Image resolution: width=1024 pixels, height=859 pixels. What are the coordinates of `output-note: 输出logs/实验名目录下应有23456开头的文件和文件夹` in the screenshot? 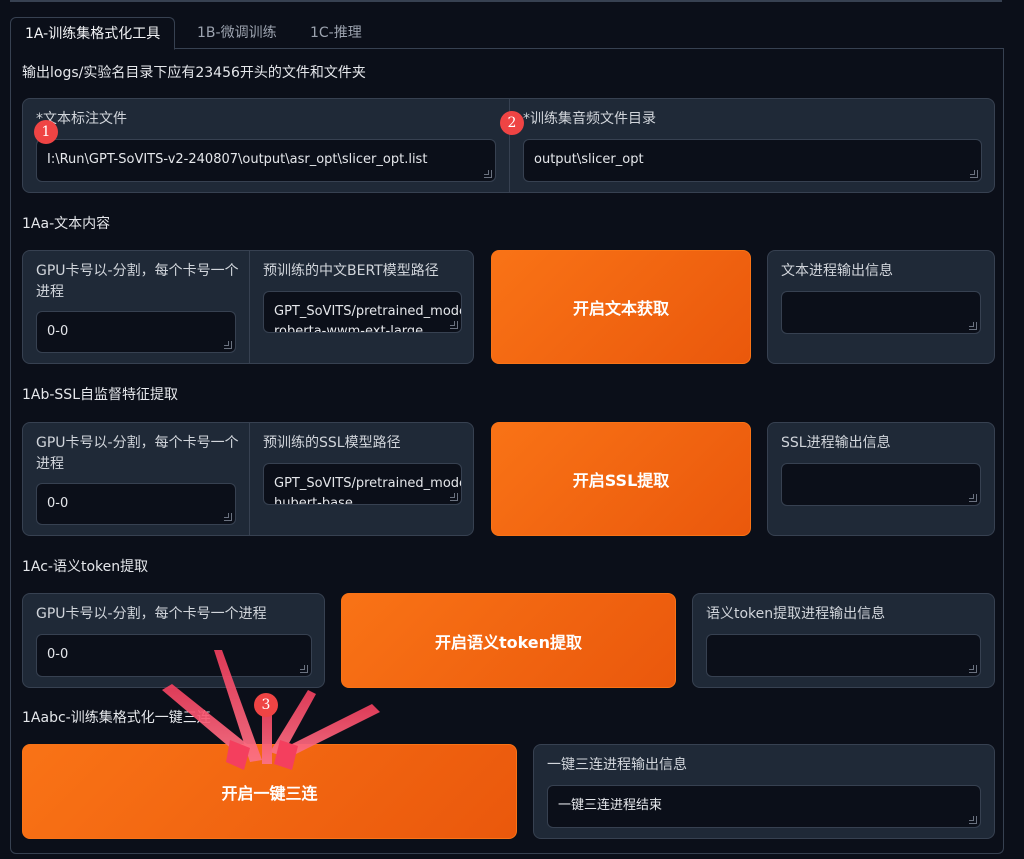 It's located at (194, 73).